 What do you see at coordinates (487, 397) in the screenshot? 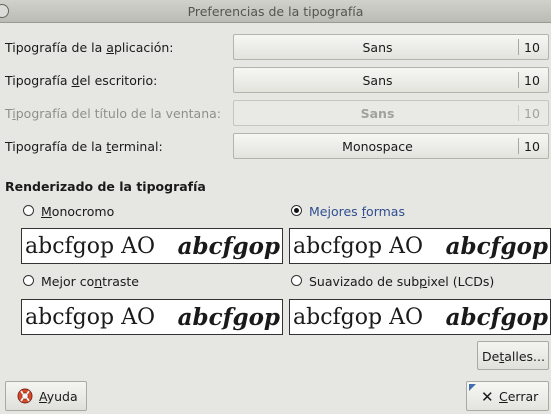
I see `close-icon: ✕` at bounding box center [487, 397].